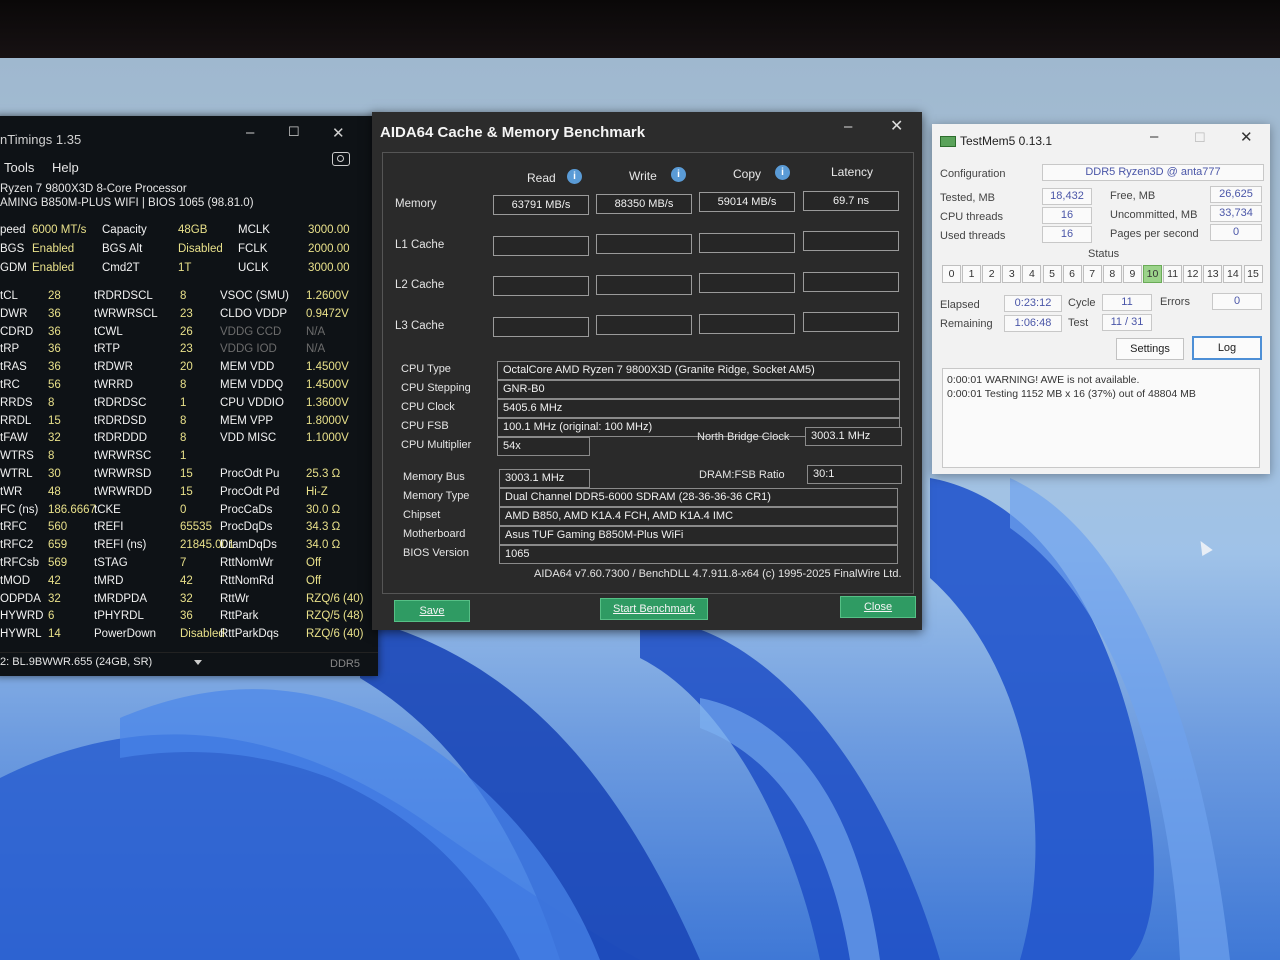  Describe the element at coordinates (1153, 172) in the screenshot. I see `config-value: DDR5 Ryzen3D @ anta777` at that location.